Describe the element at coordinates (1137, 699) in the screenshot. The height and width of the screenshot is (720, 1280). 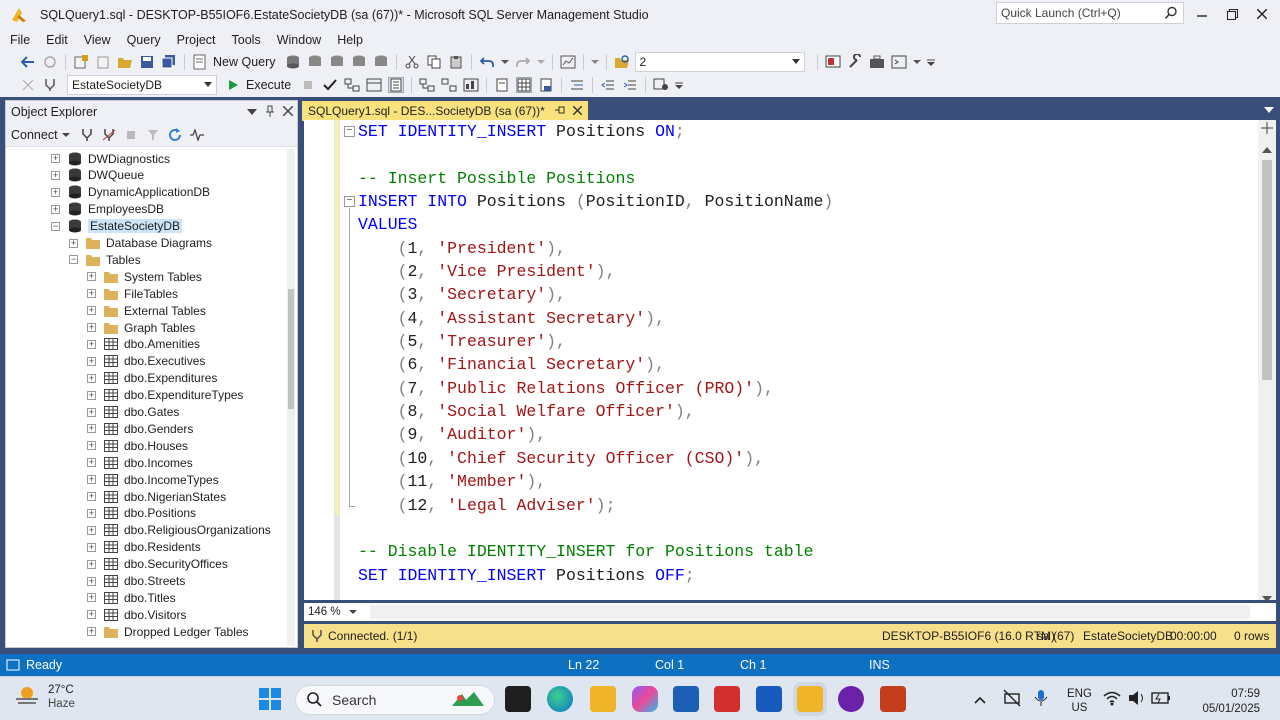
I see `volume-icon` at that location.